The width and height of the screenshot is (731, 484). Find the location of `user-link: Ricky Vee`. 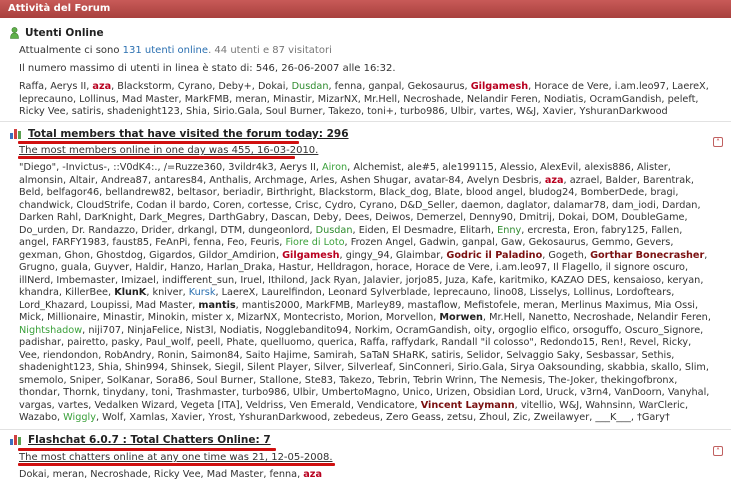

user-link: Ricky Vee is located at coordinates (42, 111).